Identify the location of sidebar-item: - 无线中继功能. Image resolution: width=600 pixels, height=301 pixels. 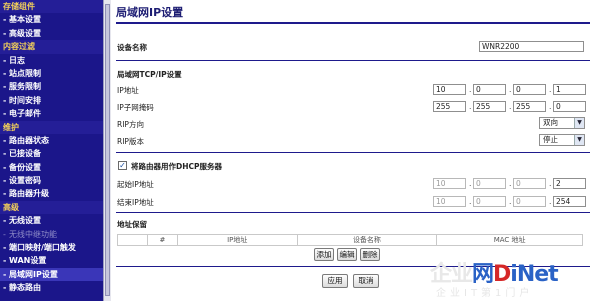
(51, 234).